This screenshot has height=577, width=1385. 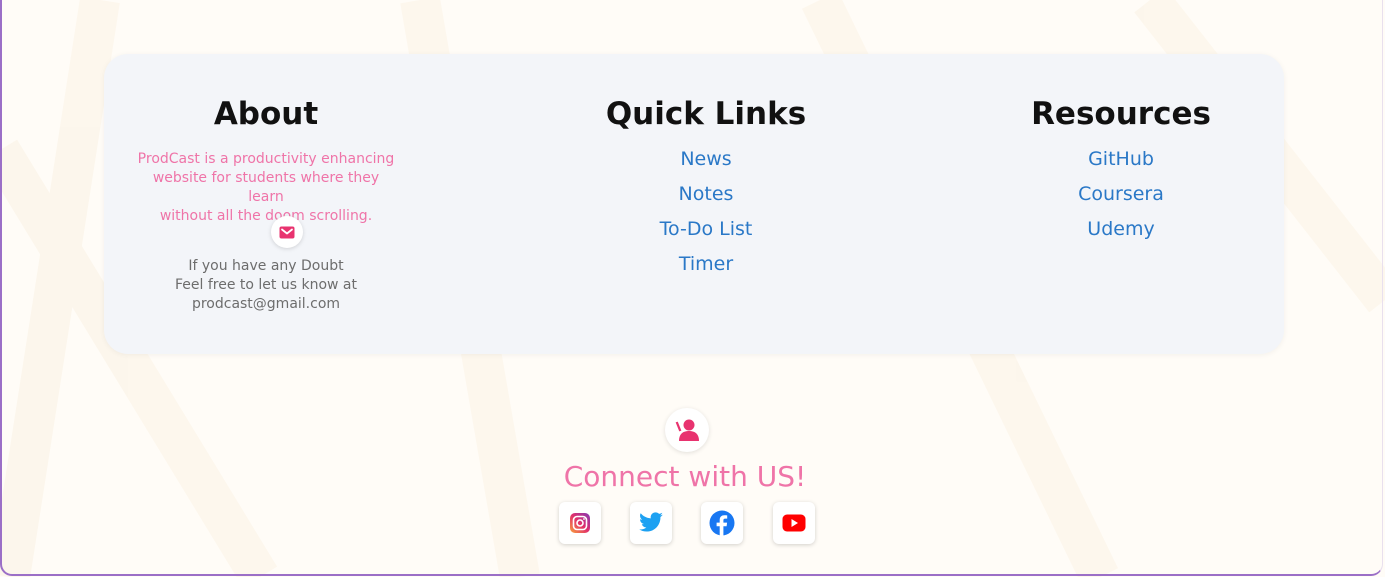 What do you see at coordinates (266, 159) in the screenshot?
I see `about-description-line: ProdCast is a productivity enhancing` at bounding box center [266, 159].